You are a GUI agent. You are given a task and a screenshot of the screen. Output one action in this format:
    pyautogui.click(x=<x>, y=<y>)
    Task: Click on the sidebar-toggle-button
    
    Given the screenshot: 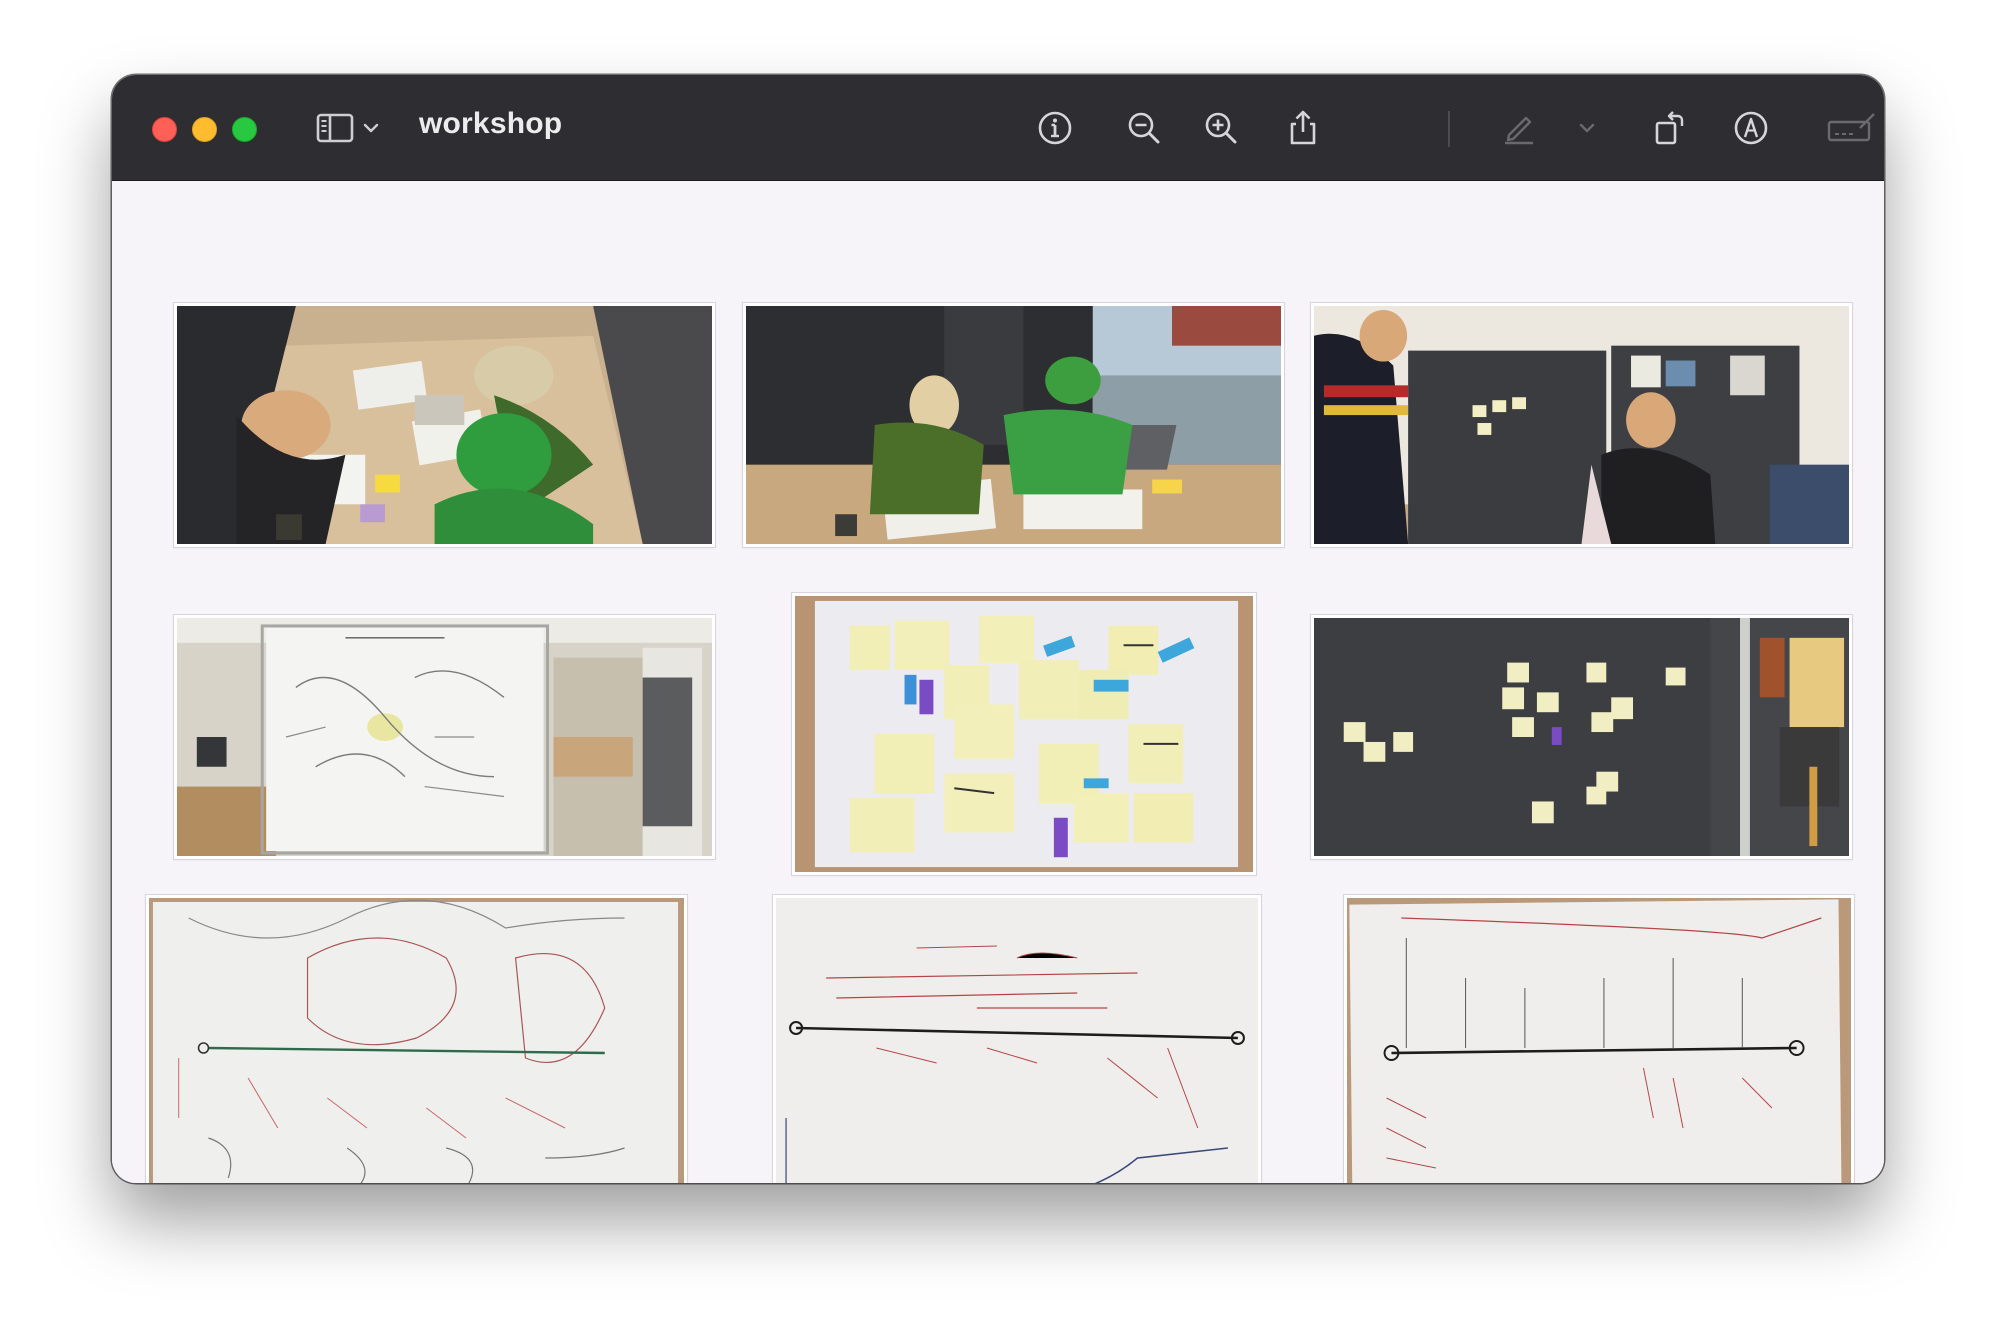 What is the action you would take?
    pyautogui.click(x=335, y=128)
    